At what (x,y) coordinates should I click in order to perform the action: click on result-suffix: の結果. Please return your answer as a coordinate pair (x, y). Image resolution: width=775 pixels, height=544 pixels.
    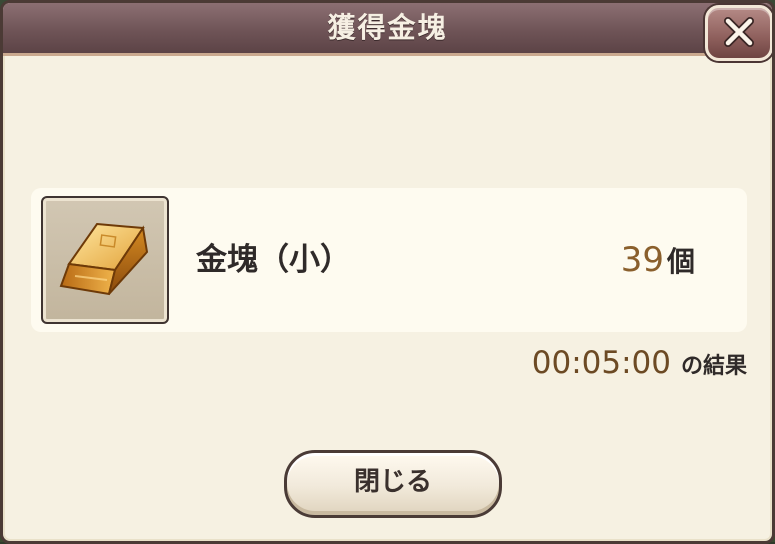
    Looking at the image, I should click on (713, 366).